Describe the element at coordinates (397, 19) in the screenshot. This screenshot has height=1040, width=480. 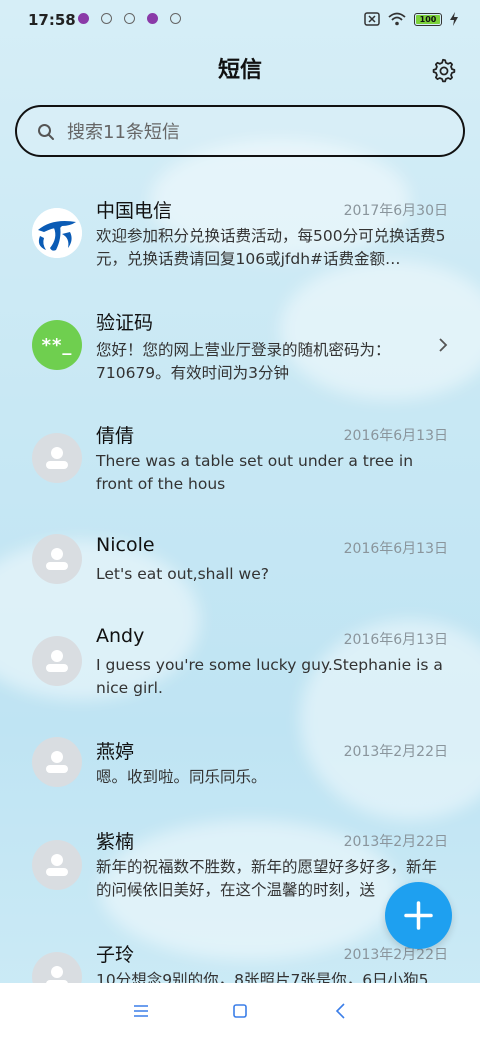
I see `wifi-icon` at that location.